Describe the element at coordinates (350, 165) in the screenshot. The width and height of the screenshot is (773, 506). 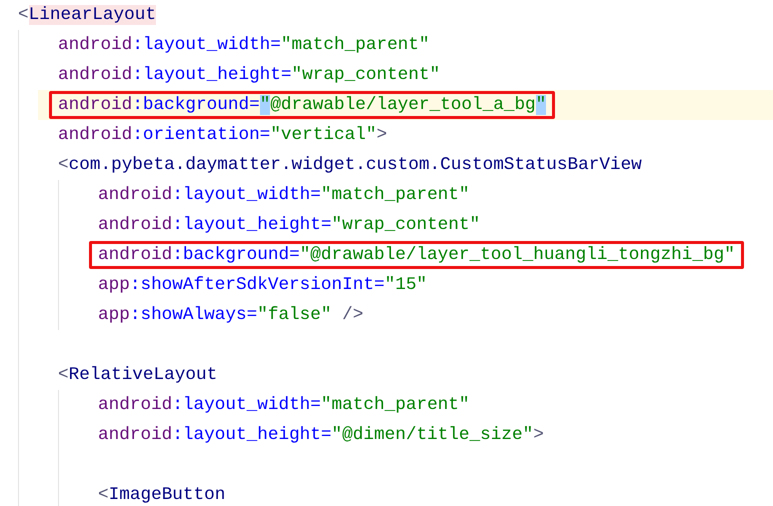
I see `code-line: <com.pybeta.daymatter.widget.custom.CustomStatusBarView` at that location.